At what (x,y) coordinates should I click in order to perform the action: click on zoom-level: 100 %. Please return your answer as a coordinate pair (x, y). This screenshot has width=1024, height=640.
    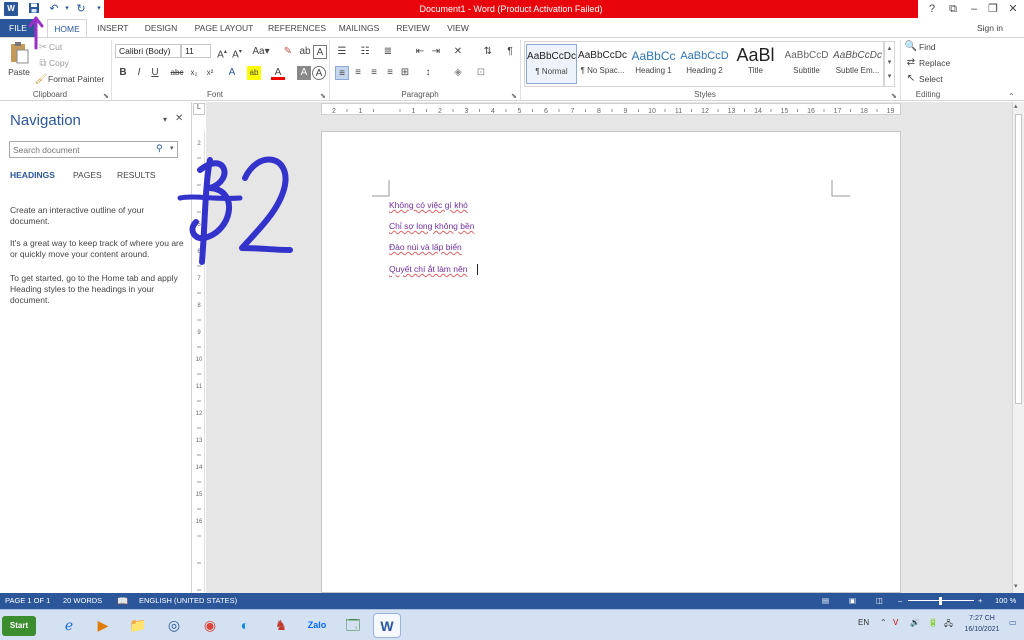
    Looking at the image, I should click on (1005, 601).